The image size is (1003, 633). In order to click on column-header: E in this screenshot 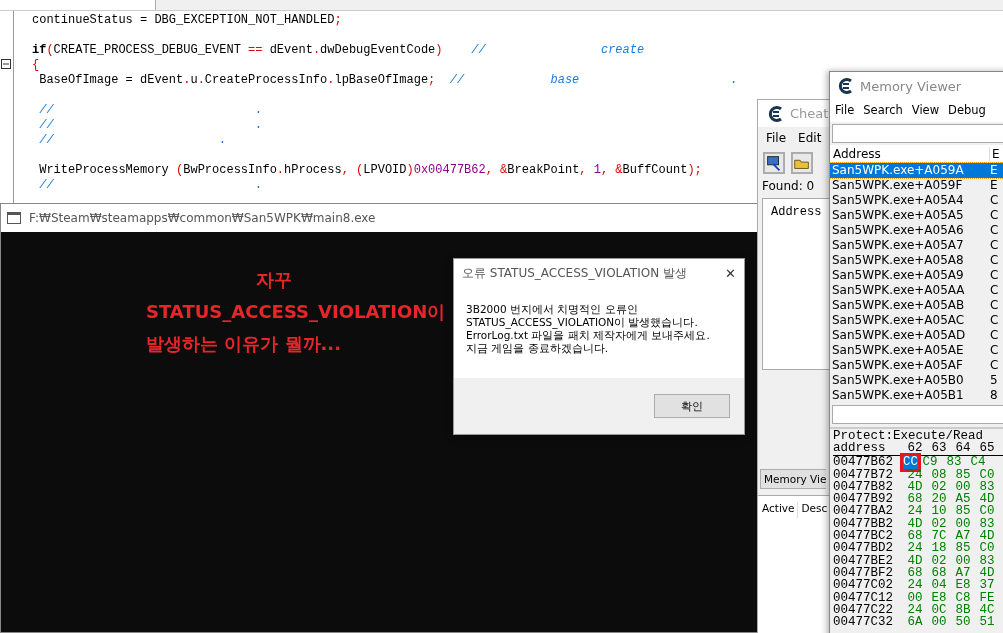, I will do `click(995, 153)`.